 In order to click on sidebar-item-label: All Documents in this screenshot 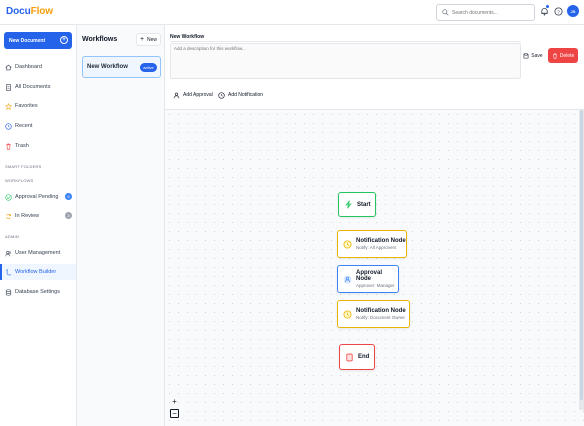, I will do `click(33, 87)`.